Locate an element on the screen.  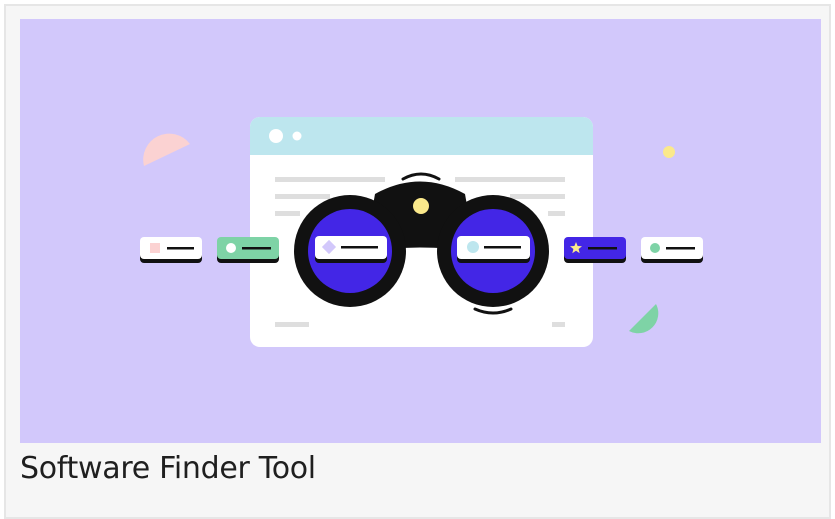
result-chip-star-icon is located at coordinates (595, 250).